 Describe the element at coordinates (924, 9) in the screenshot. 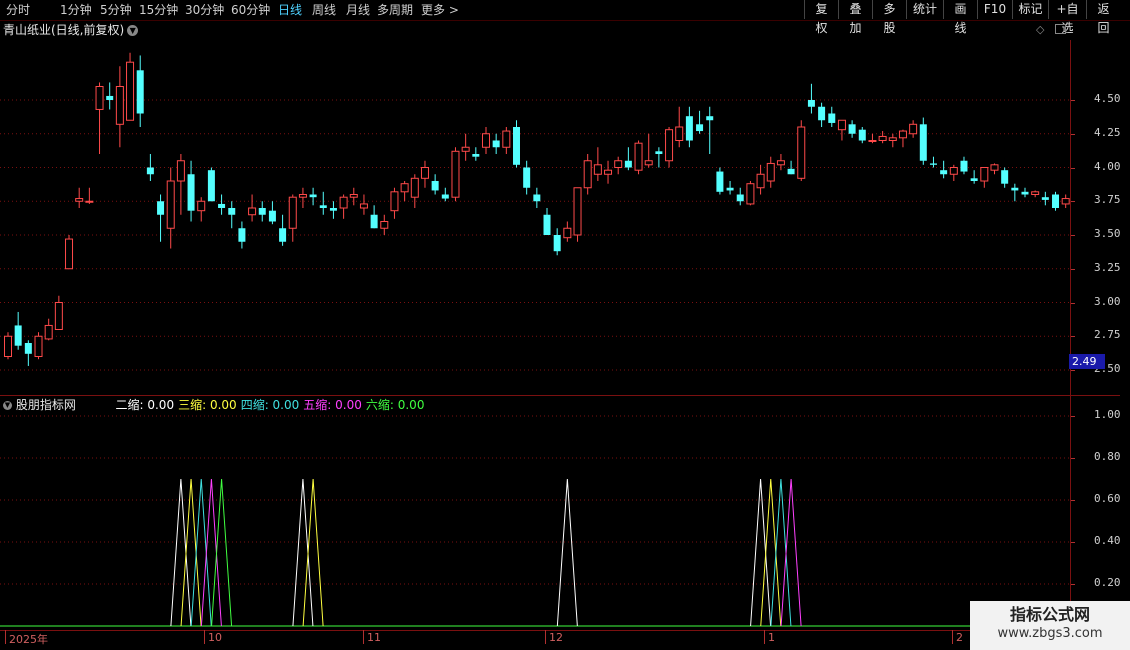

I see `toolbar-button-3: 统计` at that location.